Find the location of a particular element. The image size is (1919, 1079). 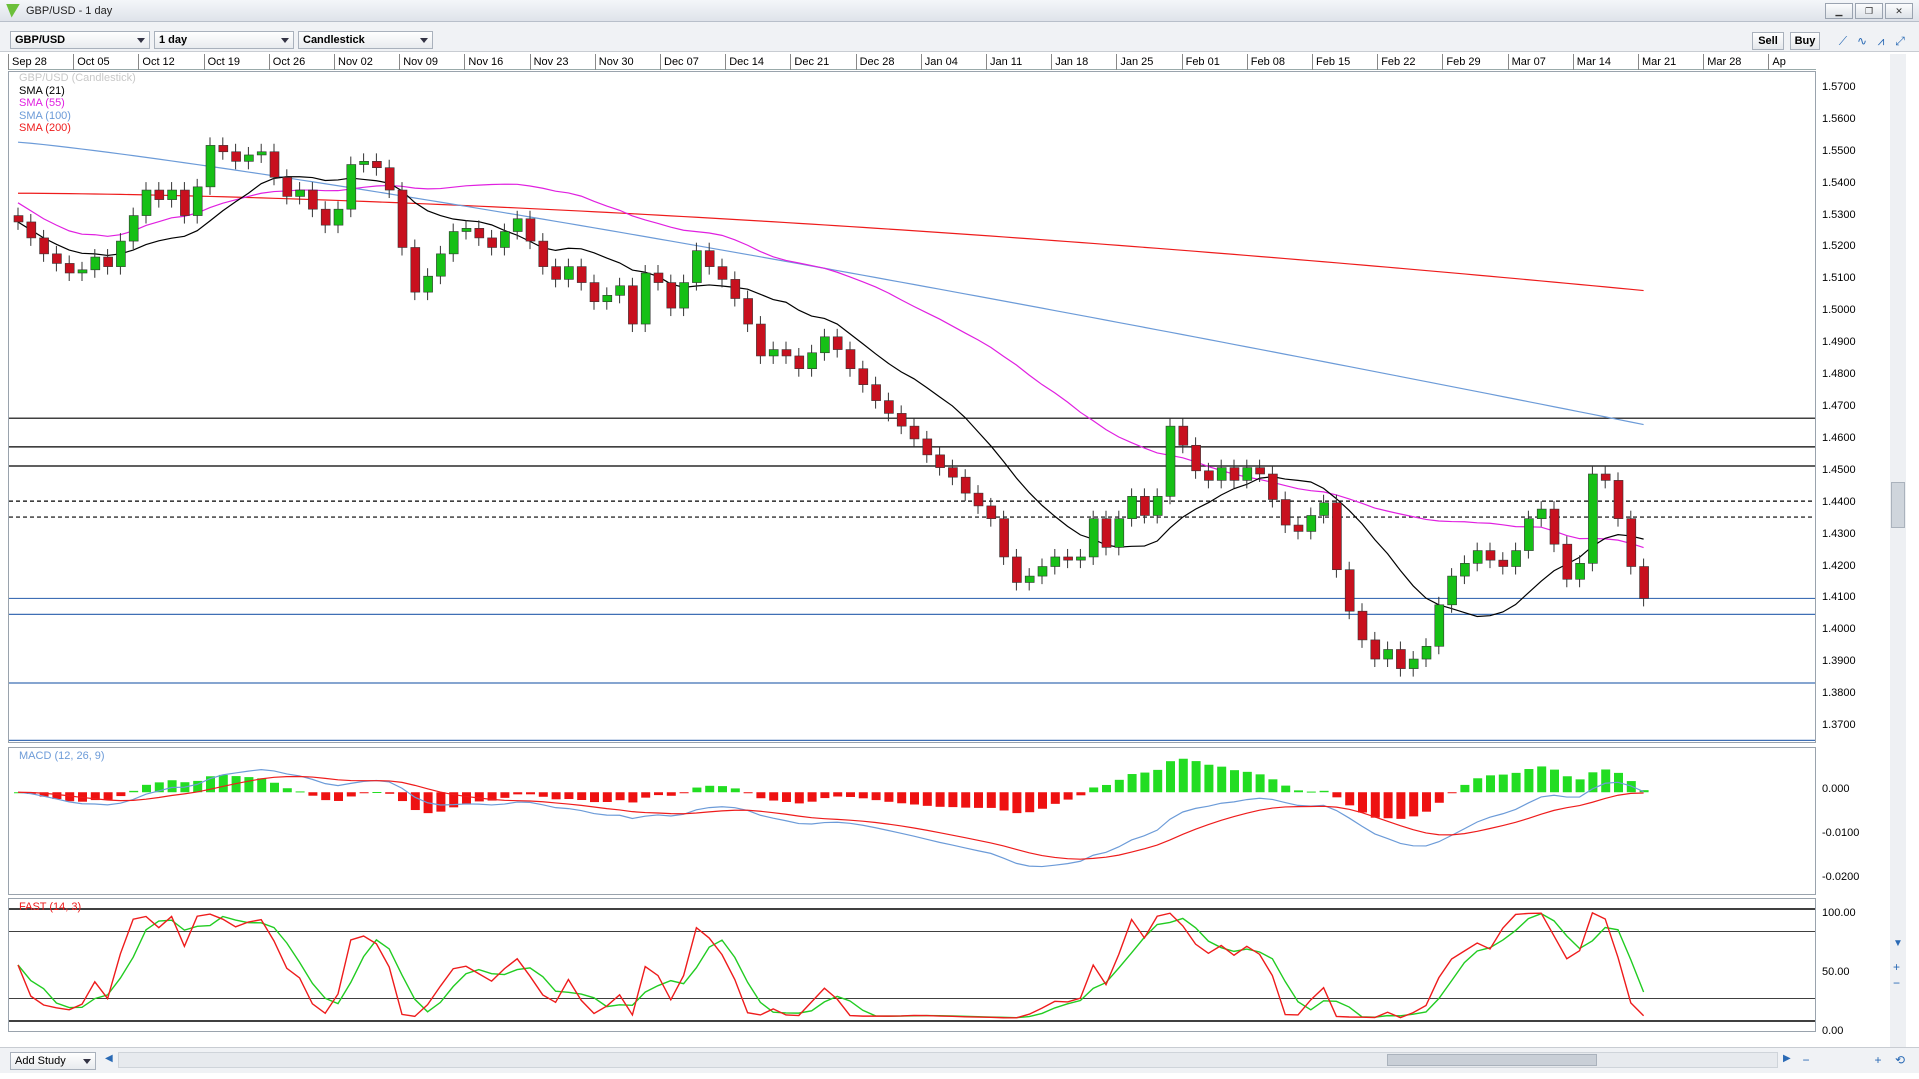

date-label: Feb 08 is located at coordinates (1265, 62).